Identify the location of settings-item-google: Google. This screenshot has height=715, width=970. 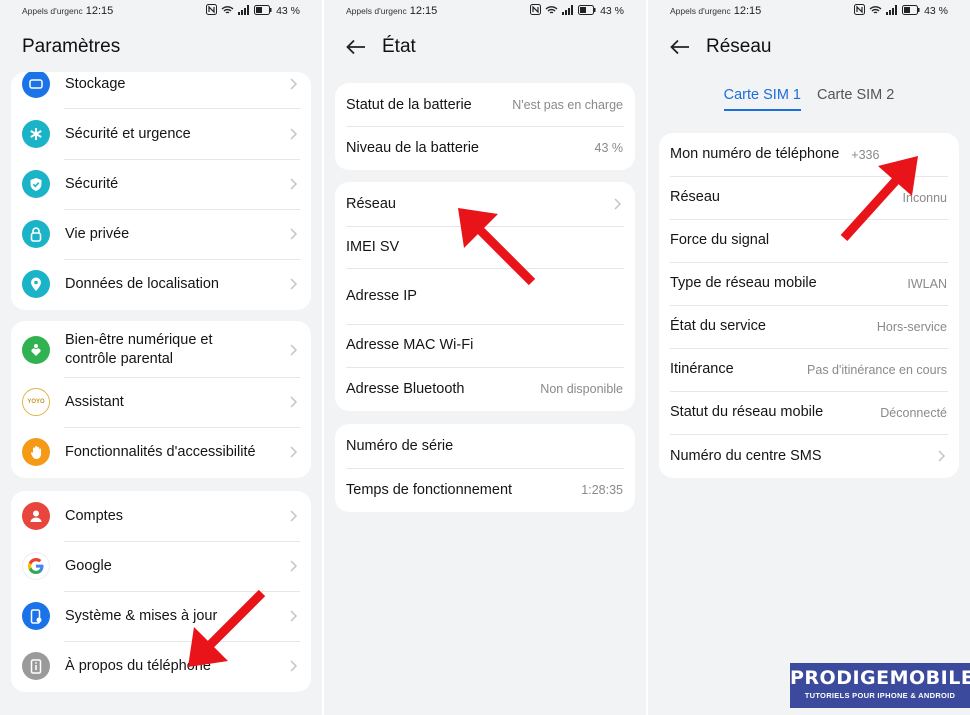
(161, 566).